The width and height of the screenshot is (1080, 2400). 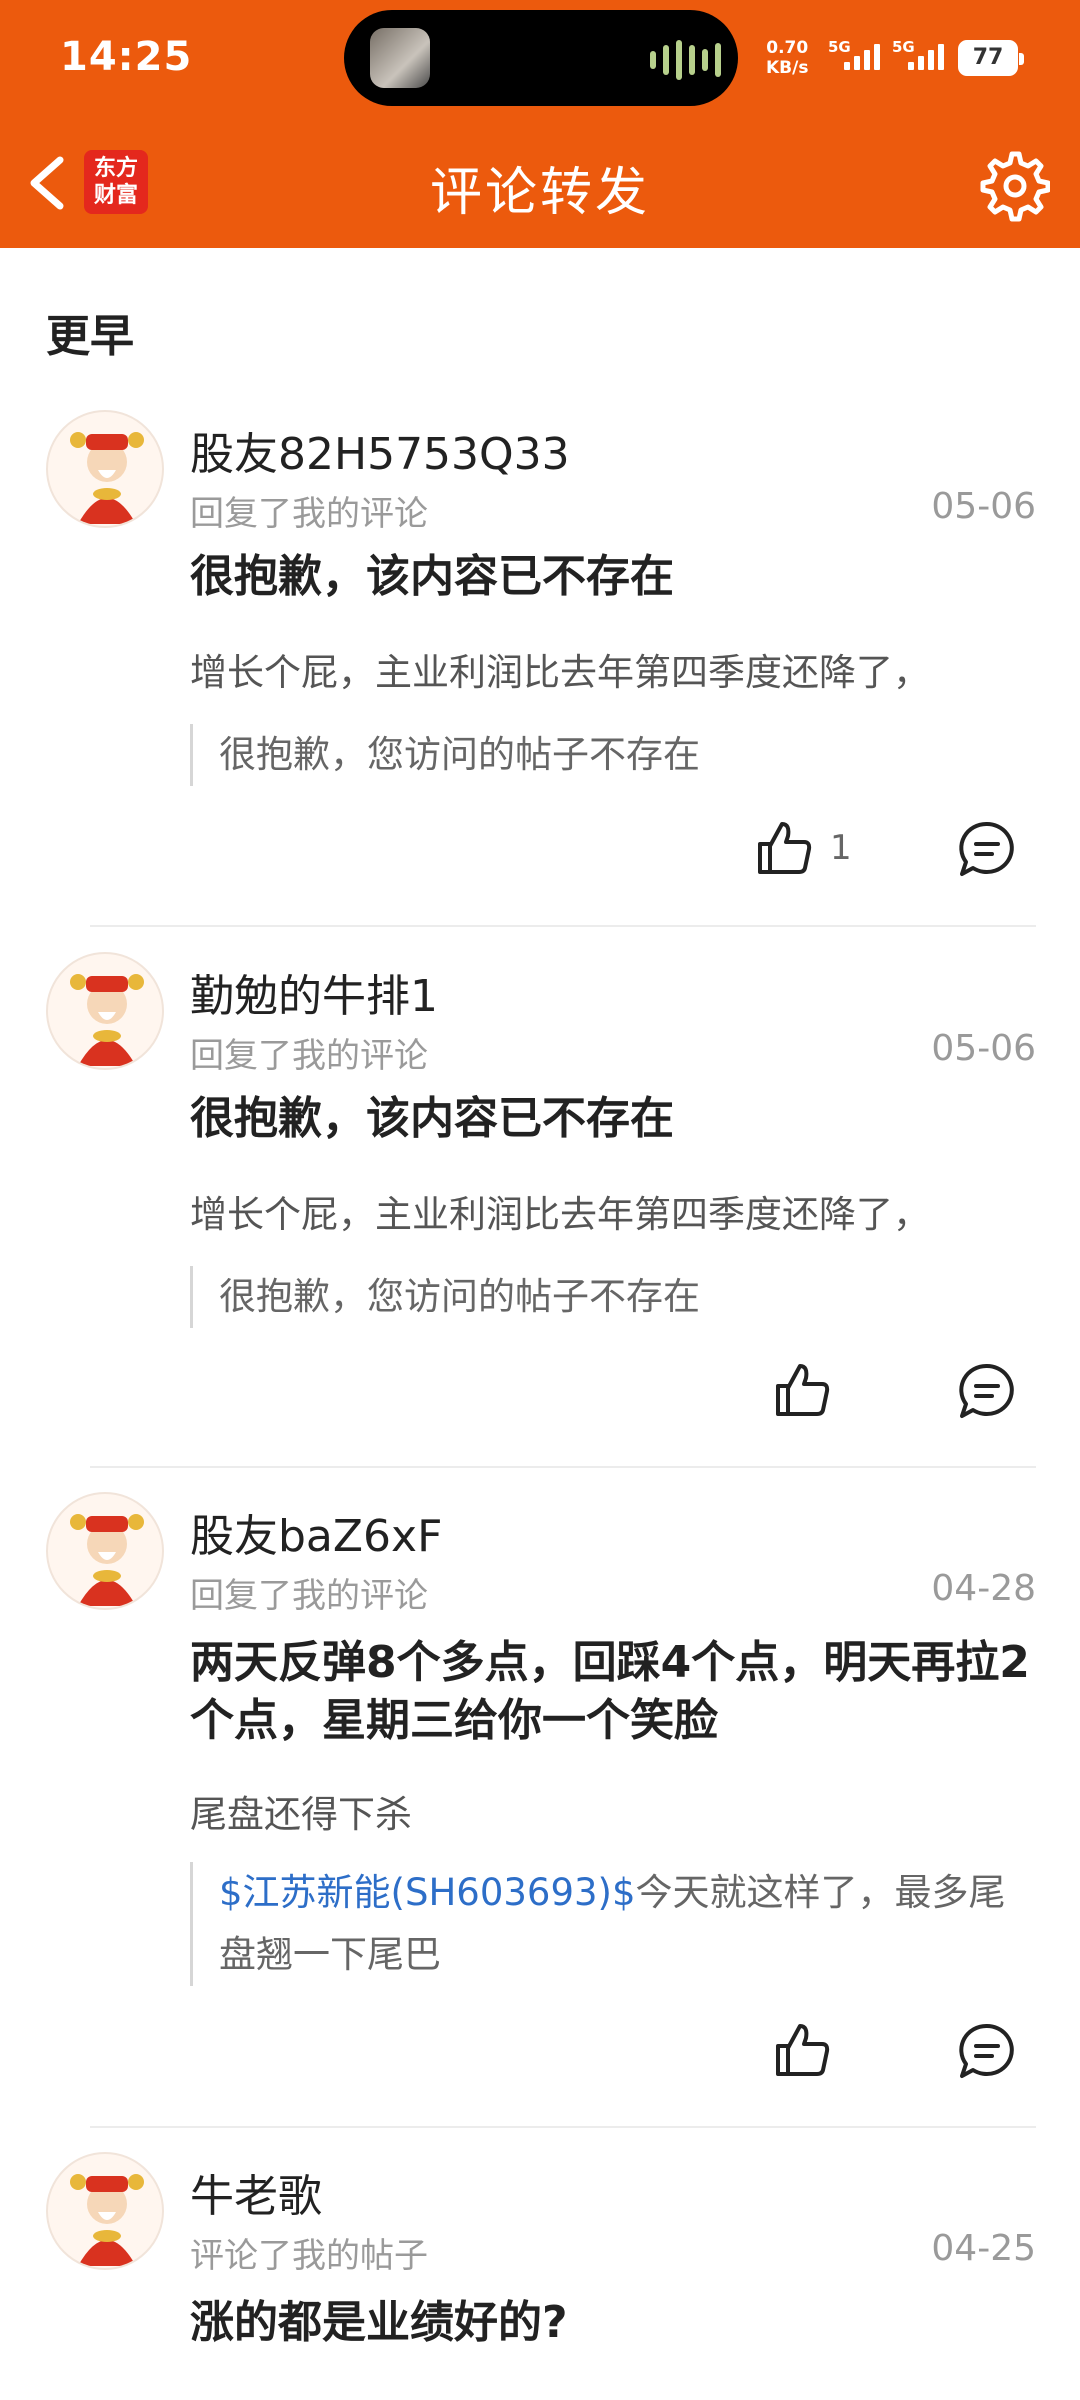 I want to click on status-bar: 14:25 0.70 KB/s 5G 5G 77, so click(x=540, y=60).